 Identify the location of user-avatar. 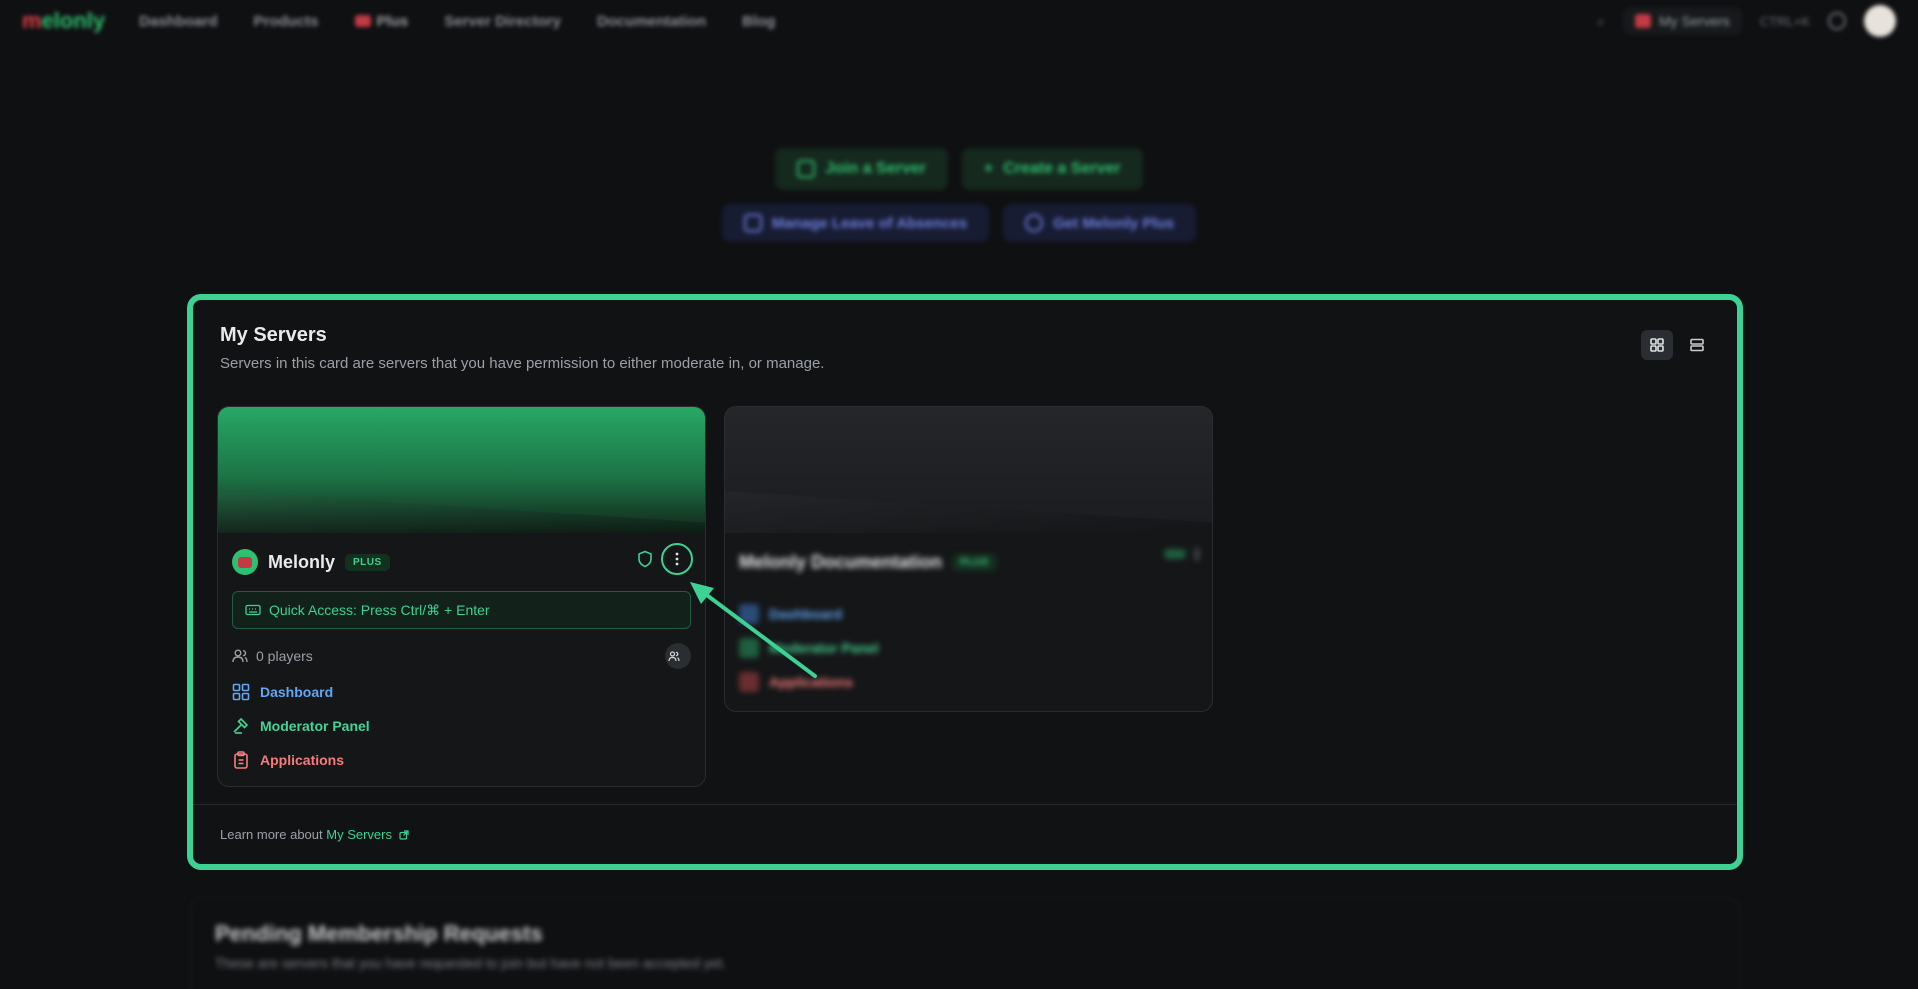
(1880, 21).